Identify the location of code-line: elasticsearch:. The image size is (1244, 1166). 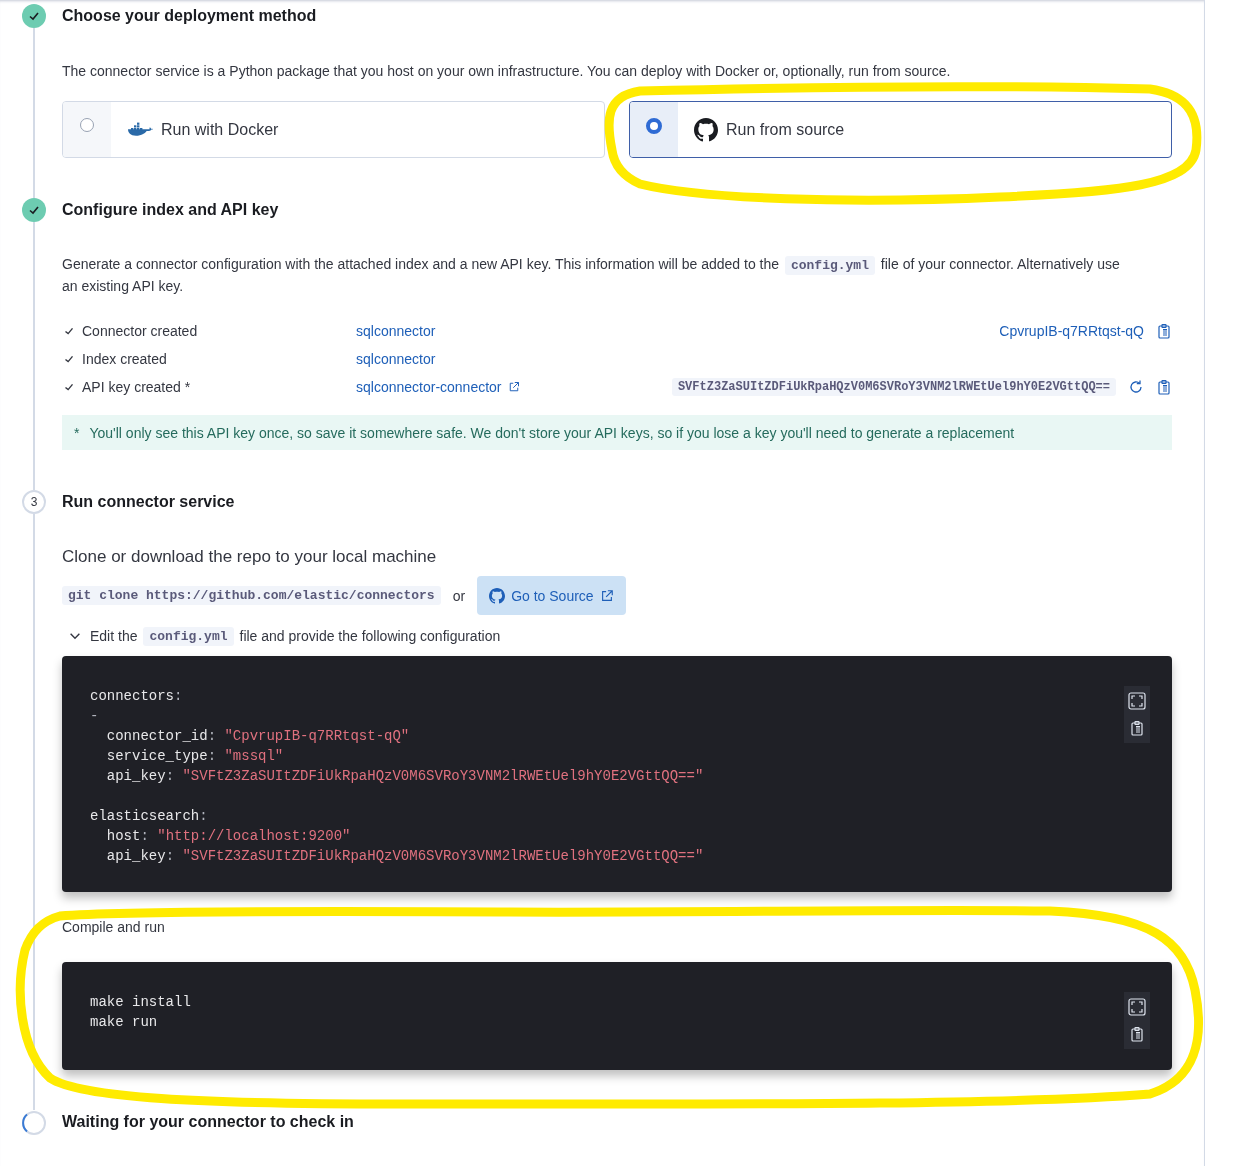
(149, 816).